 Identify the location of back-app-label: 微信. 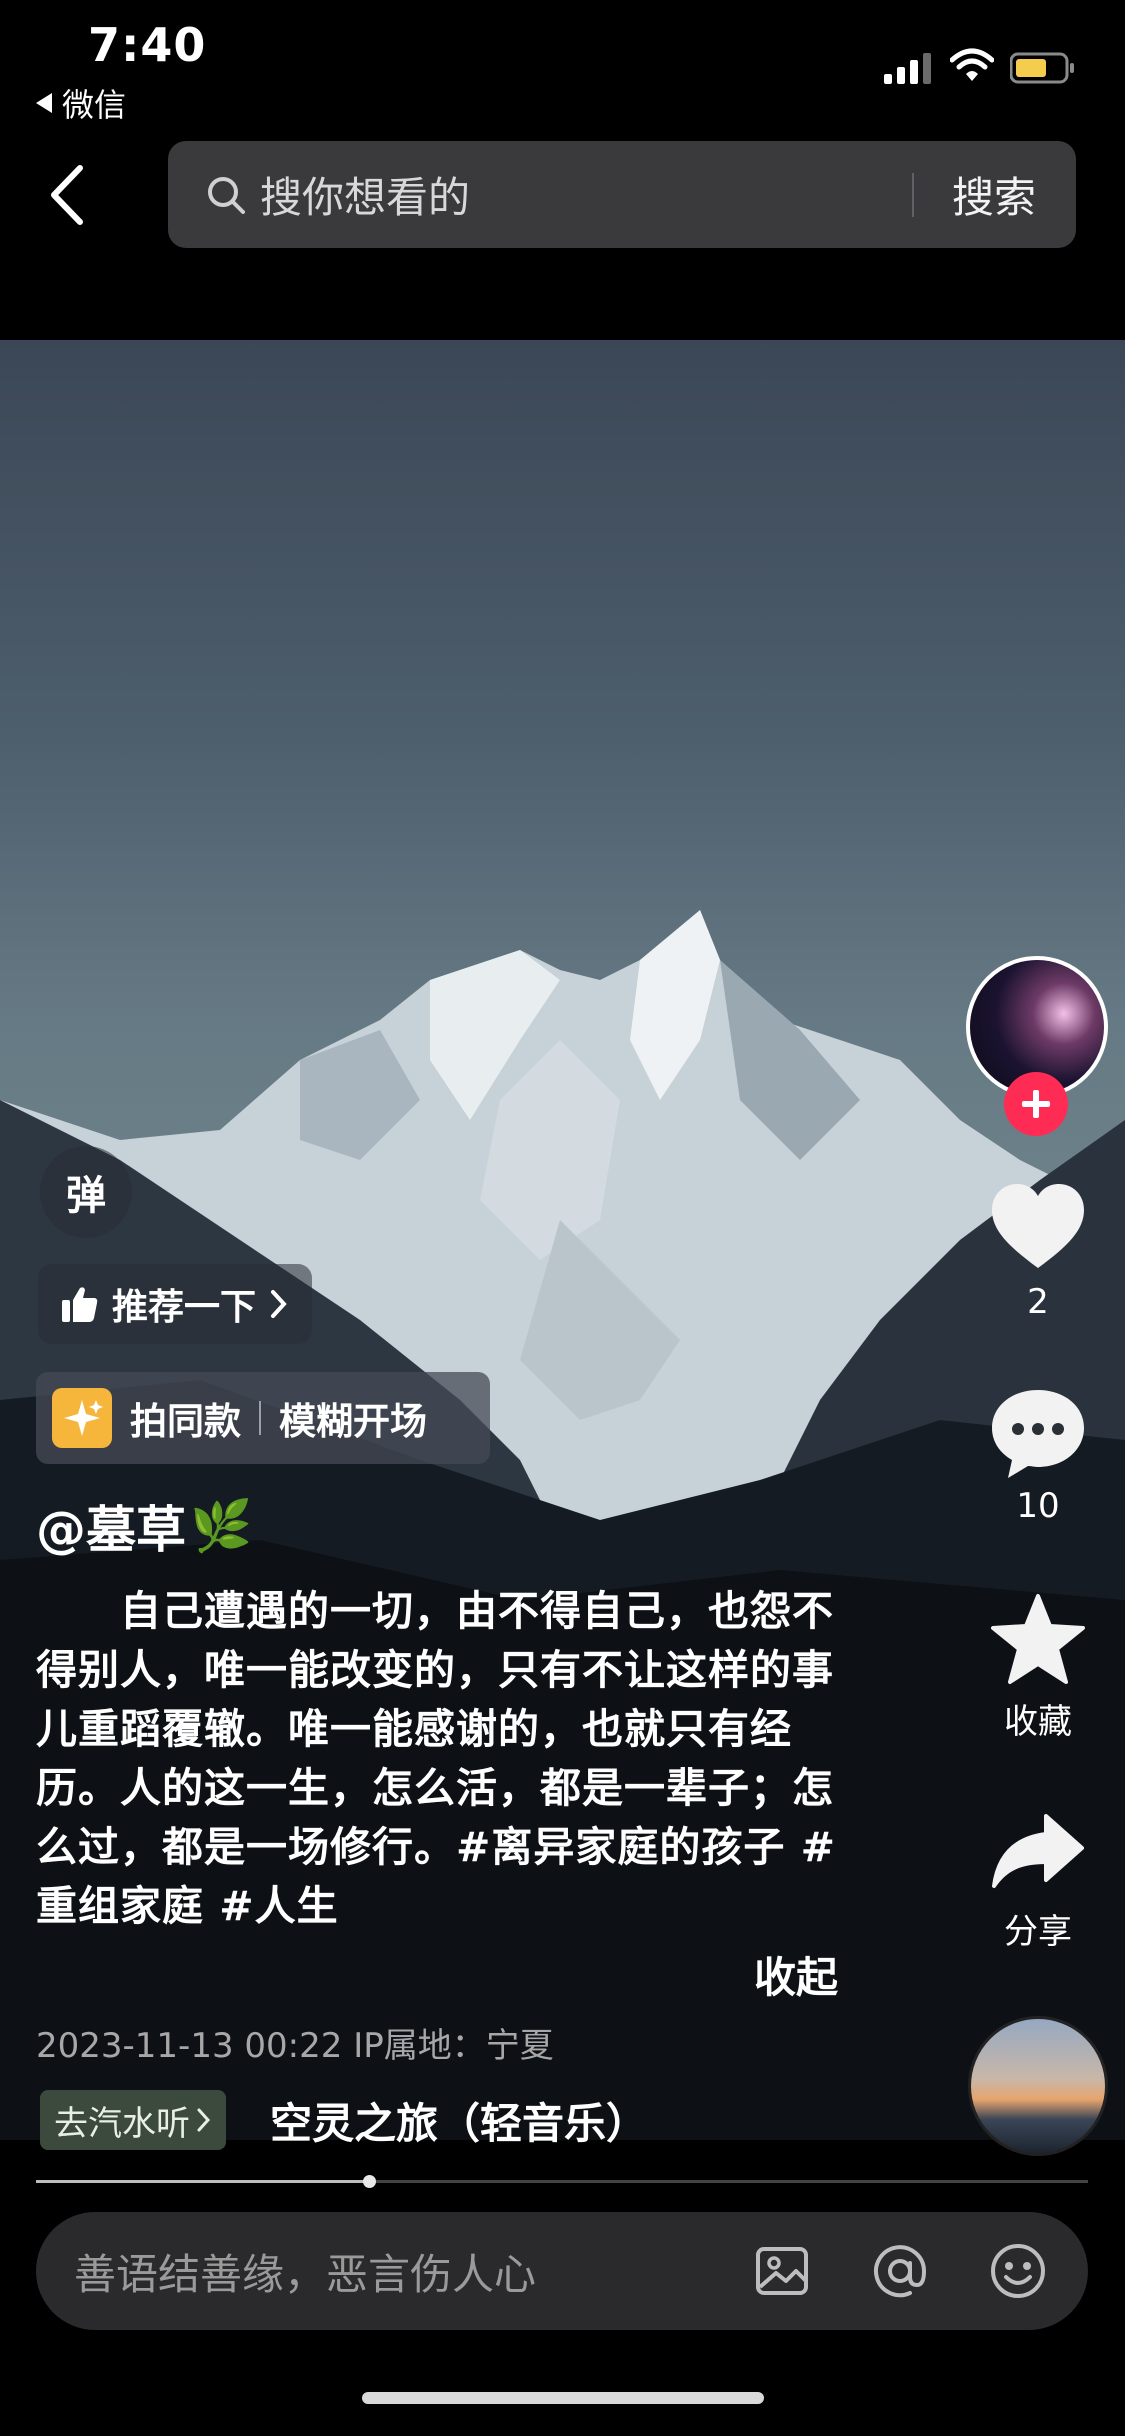
(94, 105).